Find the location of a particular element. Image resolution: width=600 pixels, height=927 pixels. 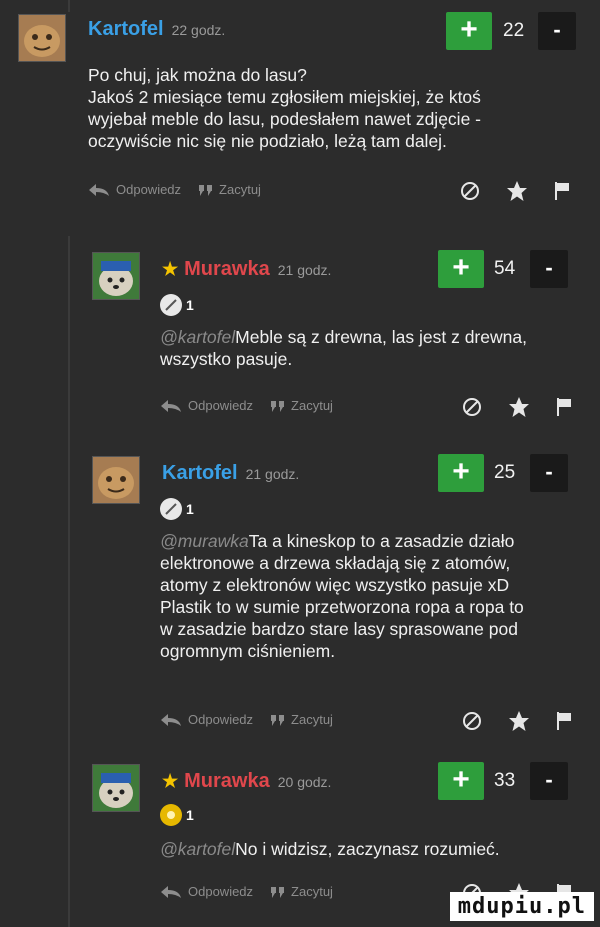

comment-author: Kartofel 21 godz. is located at coordinates (230, 473).